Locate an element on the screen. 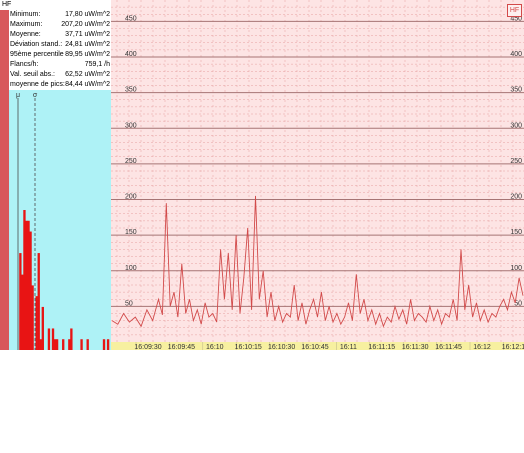 The width and height of the screenshot is (524, 453). y-tick-label-left: 250 is located at coordinates (131, 161).